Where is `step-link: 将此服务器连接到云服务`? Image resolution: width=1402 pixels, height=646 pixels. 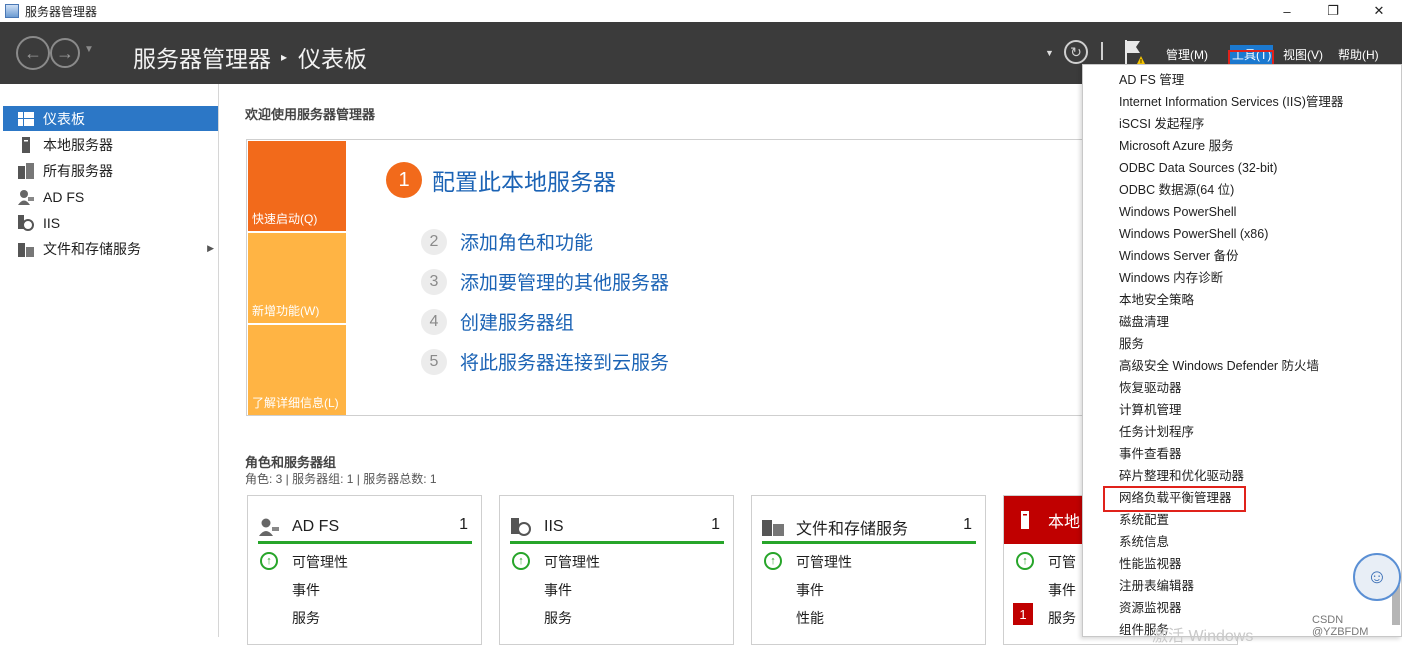
step-link: 将此服务器连接到云服务 is located at coordinates (564, 361).